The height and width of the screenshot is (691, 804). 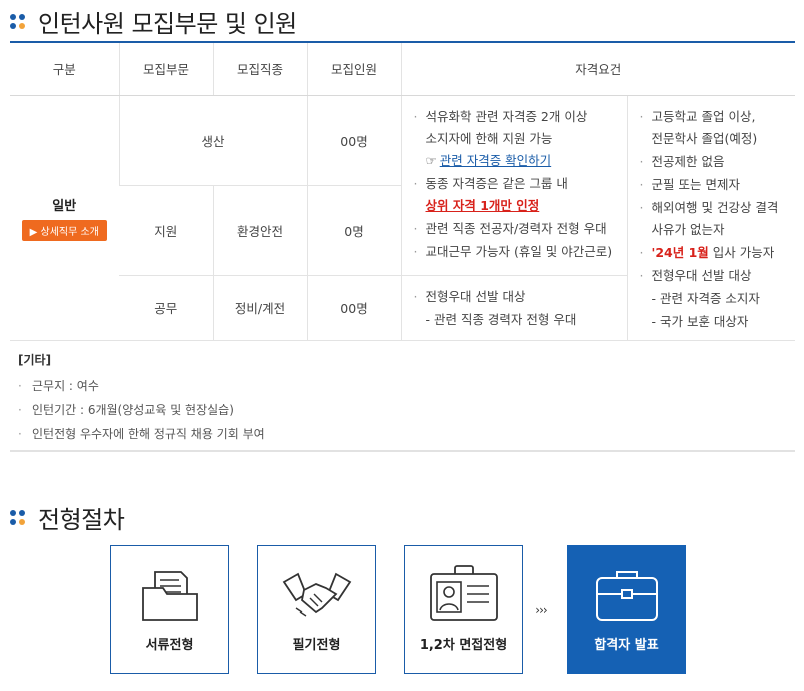 I want to click on list-item: 인턴전형 우수자에 한해 정규직 채용 기회 부여, so click(x=141, y=434).